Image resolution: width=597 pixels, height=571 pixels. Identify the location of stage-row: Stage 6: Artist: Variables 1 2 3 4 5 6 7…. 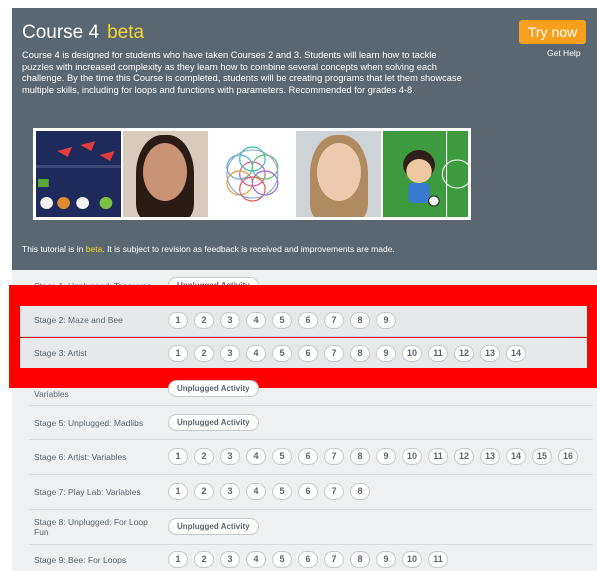
(311, 457).